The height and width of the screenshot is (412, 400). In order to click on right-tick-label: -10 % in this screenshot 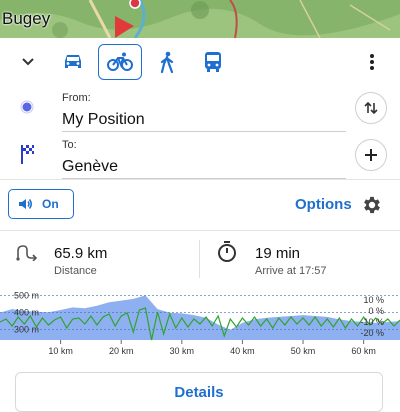, I will do `click(372, 322)`.